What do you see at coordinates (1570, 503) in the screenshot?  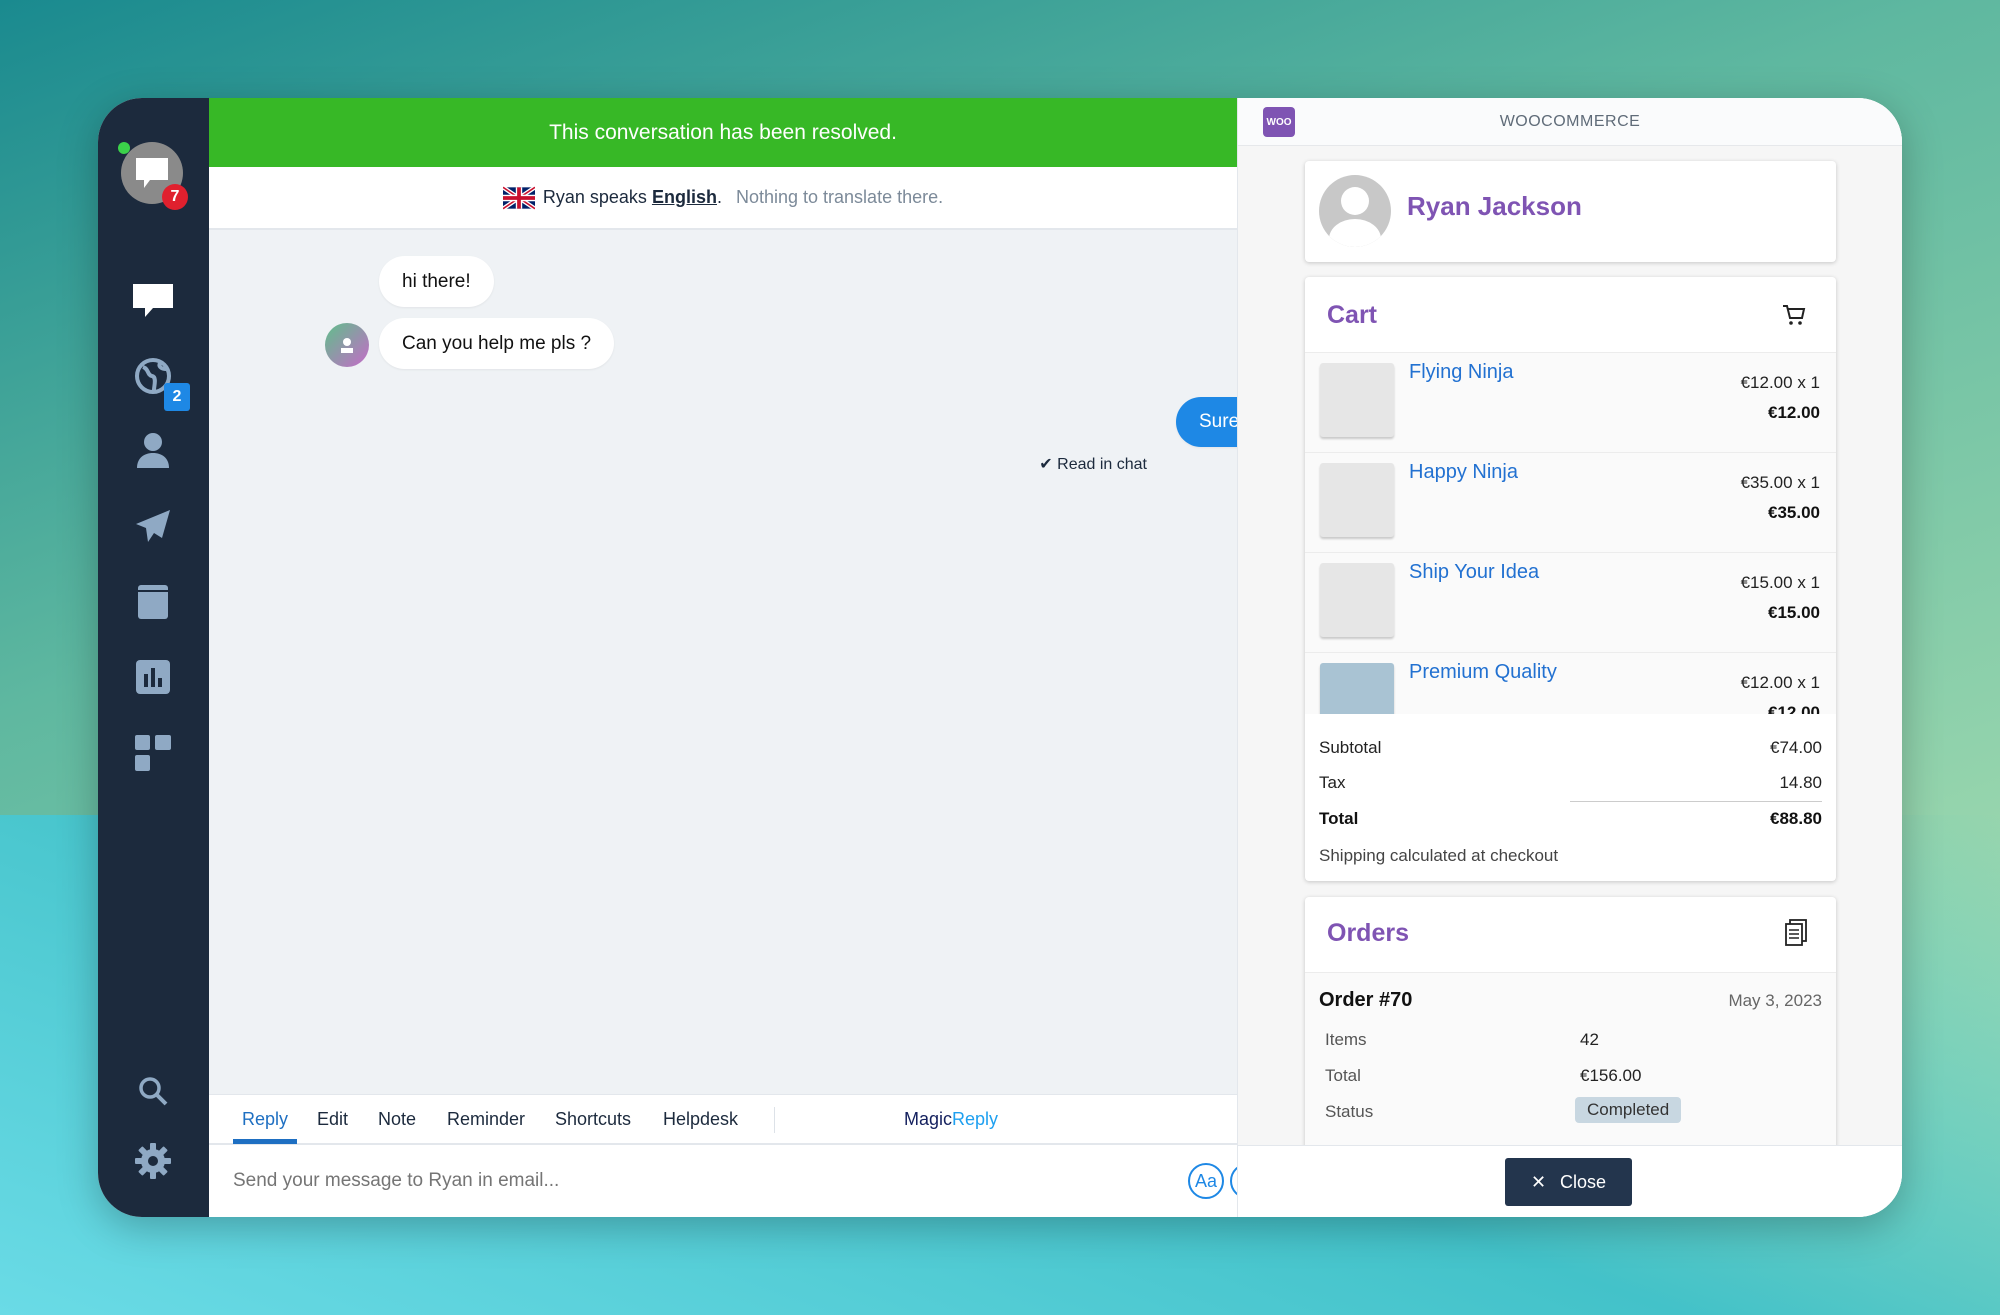 I see `cart-item: Happy Ninja €35.00 x 1 €35.00` at bounding box center [1570, 503].